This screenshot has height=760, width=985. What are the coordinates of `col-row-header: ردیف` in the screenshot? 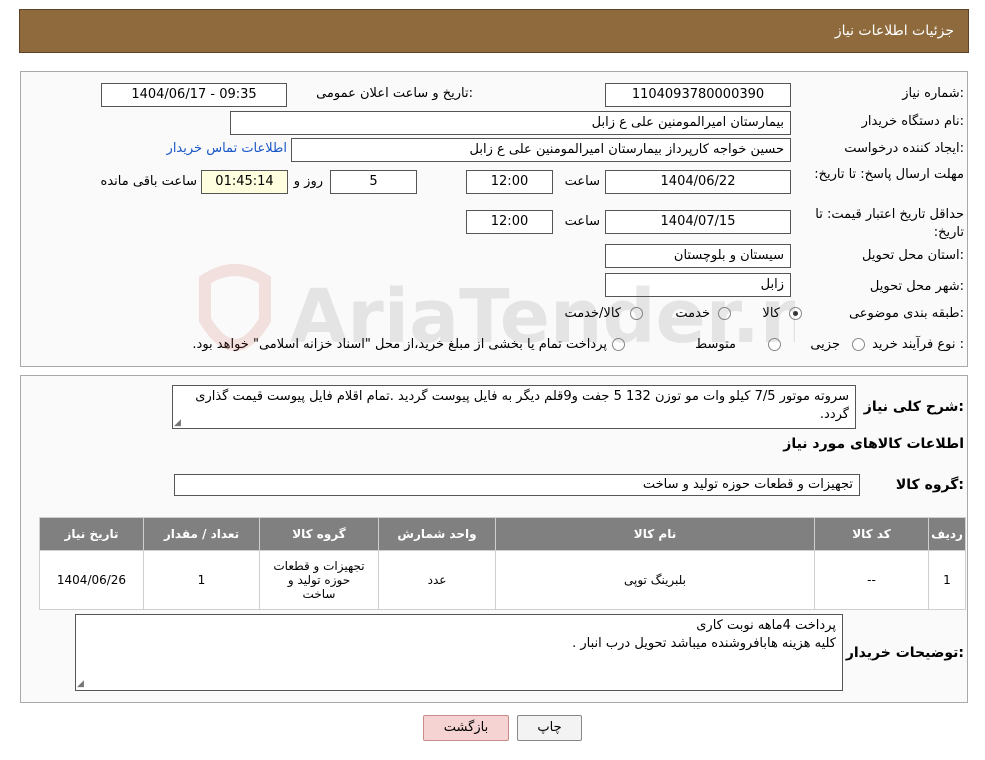 It's located at (947, 534).